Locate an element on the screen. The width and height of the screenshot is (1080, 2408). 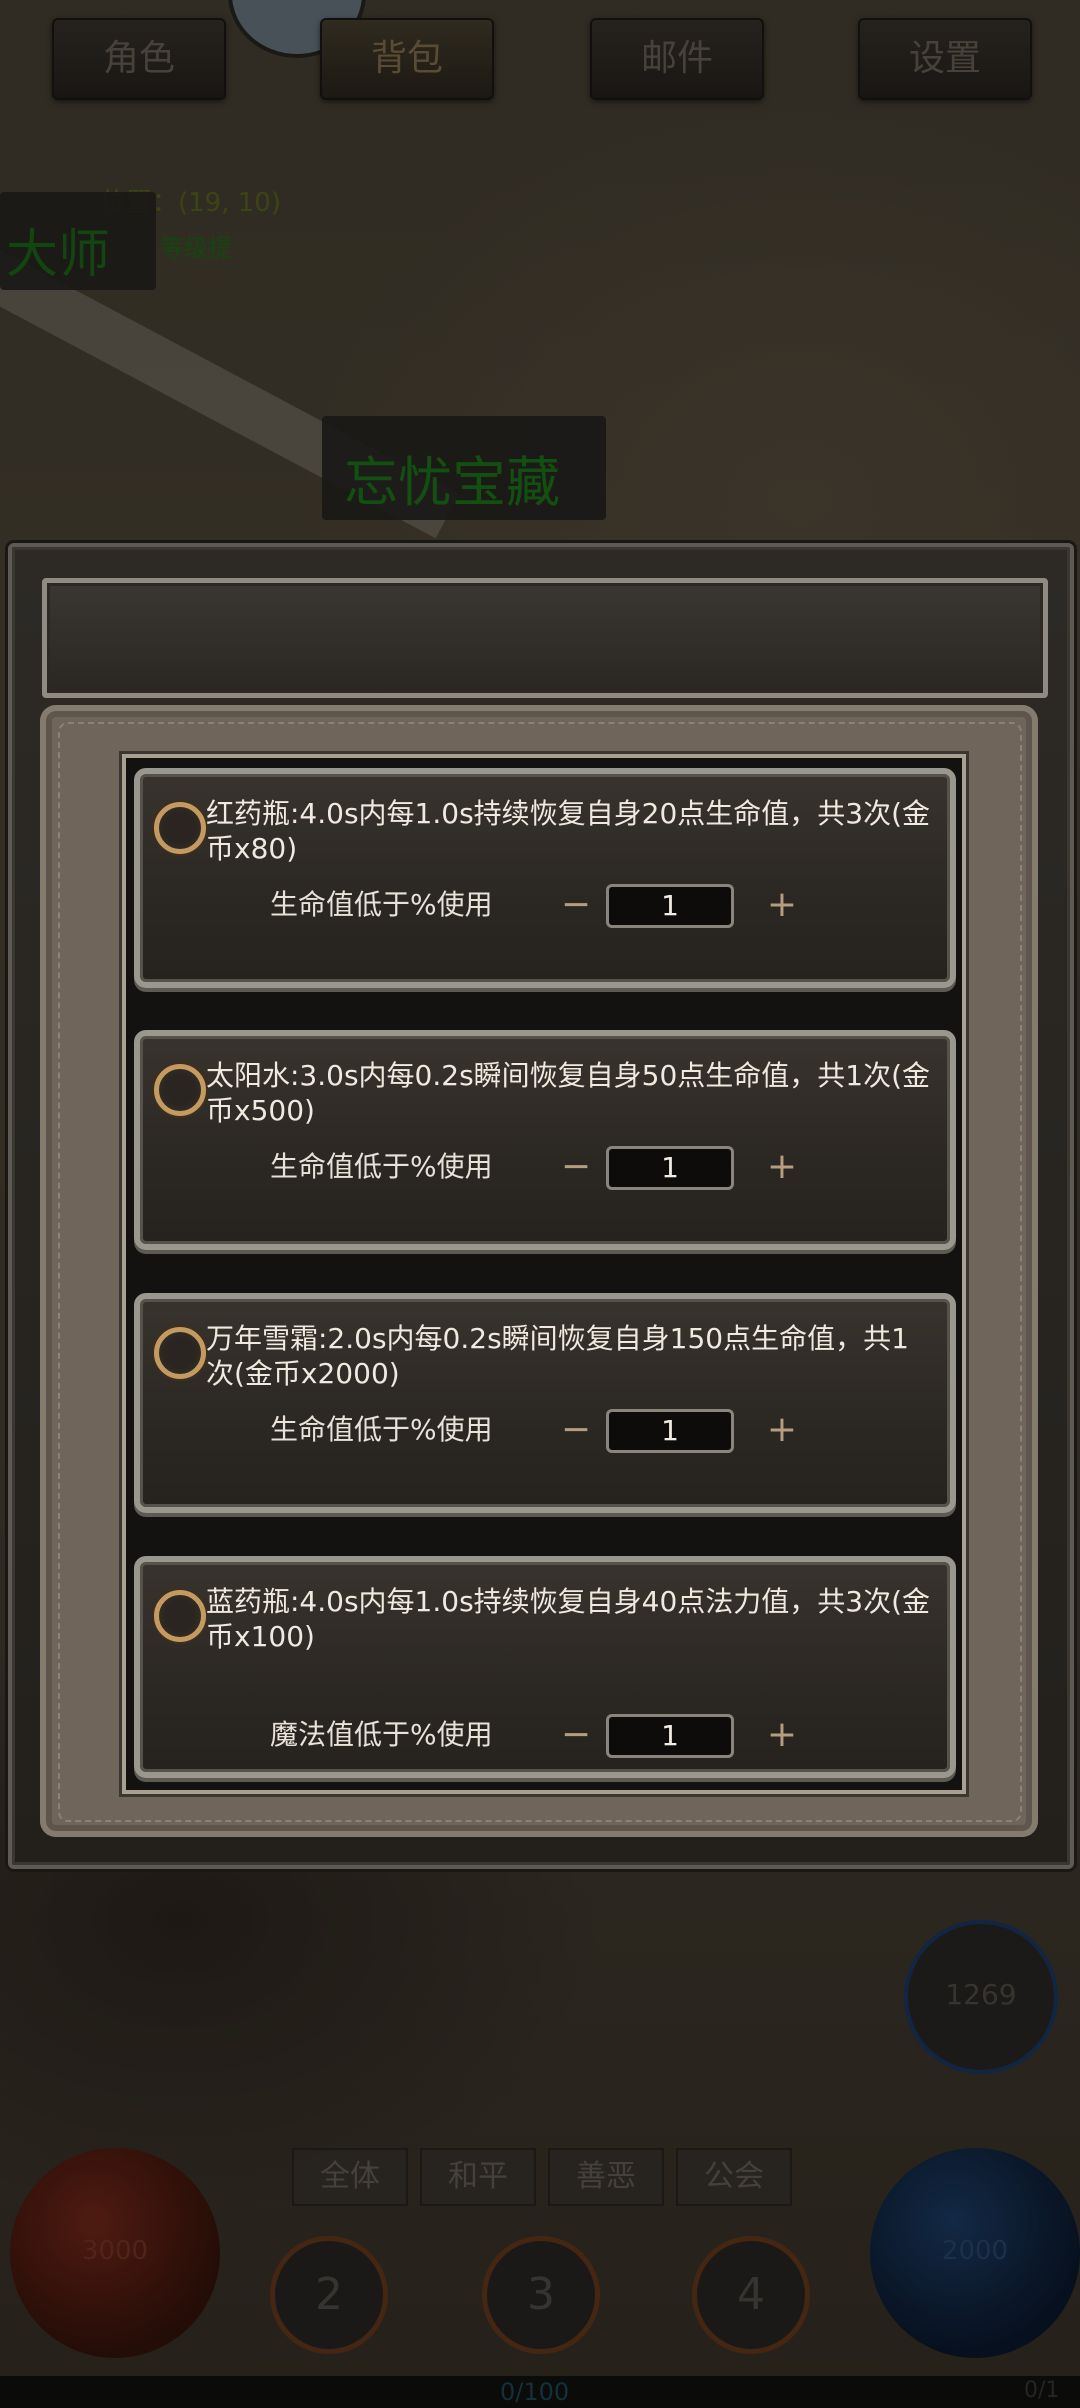
potion-description: 蓝药瓶:4.0s内每1.0s持续恢复自身40点法力值，共3次(金币x100) is located at coordinates (568, 1619).